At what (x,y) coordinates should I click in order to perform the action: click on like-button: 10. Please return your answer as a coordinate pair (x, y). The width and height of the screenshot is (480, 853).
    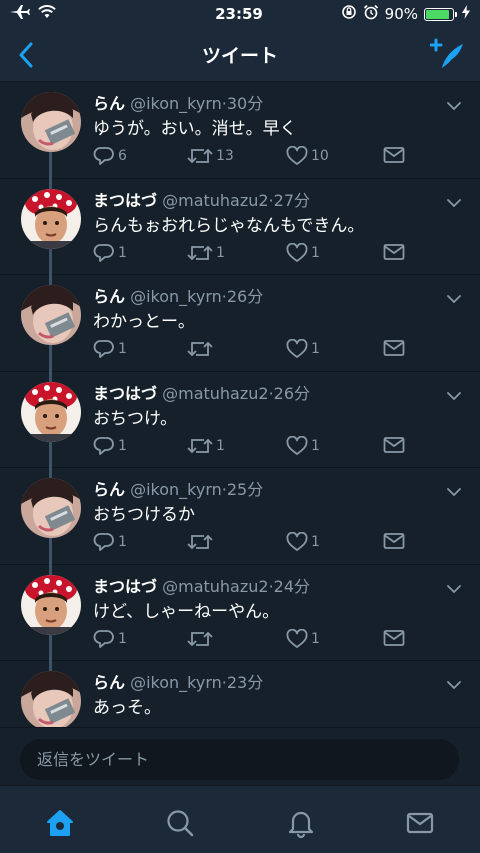
    Looking at the image, I should click on (307, 156).